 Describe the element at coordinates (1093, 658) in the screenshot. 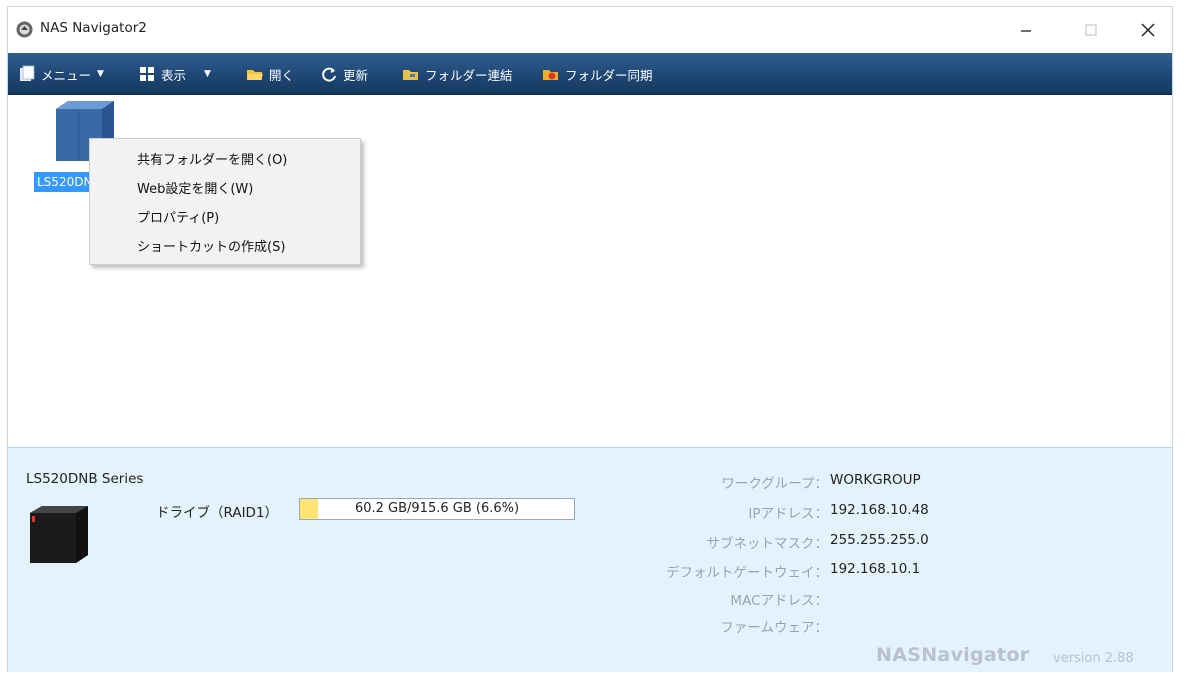

I see `version-text: version 2.88` at that location.